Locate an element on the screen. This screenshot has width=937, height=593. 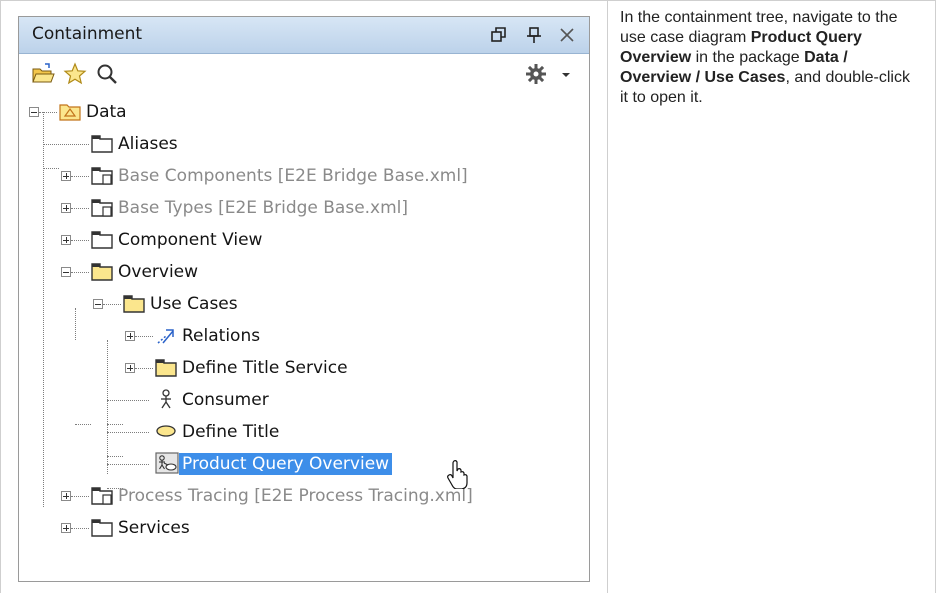
gear-icon is located at coordinates (536, 74).